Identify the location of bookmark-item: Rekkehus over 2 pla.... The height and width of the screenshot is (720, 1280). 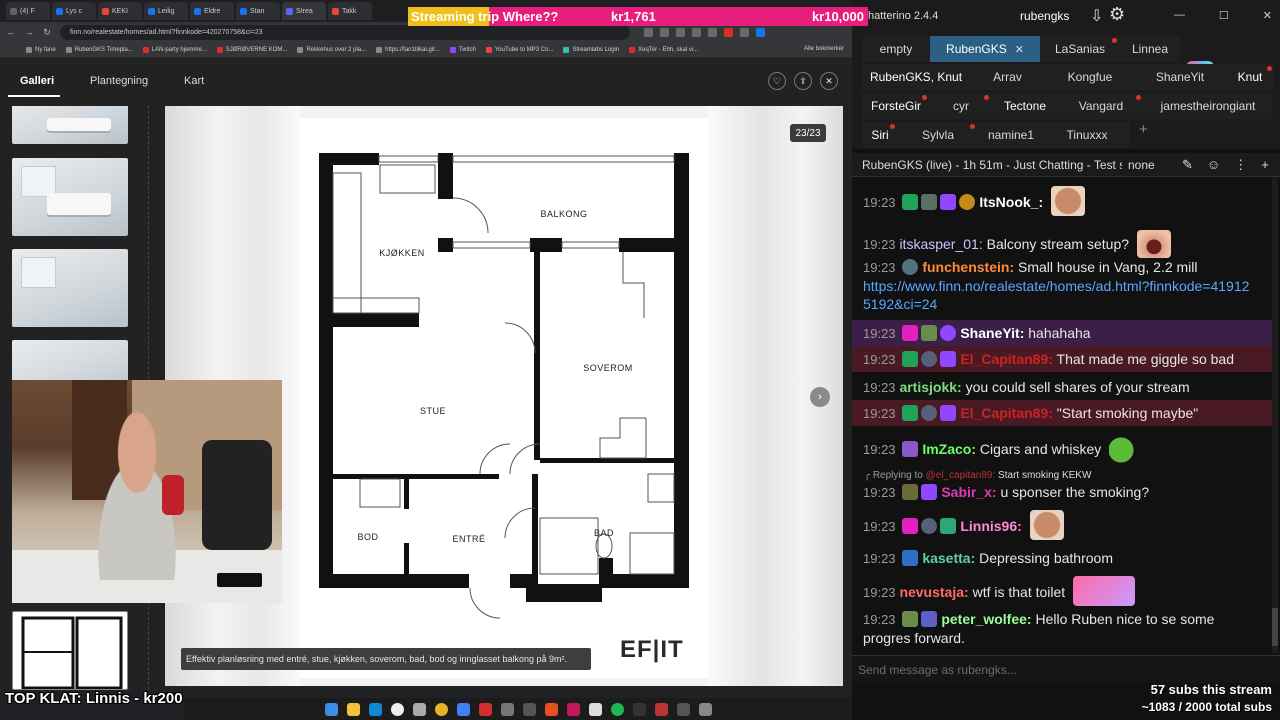
(331, 49).